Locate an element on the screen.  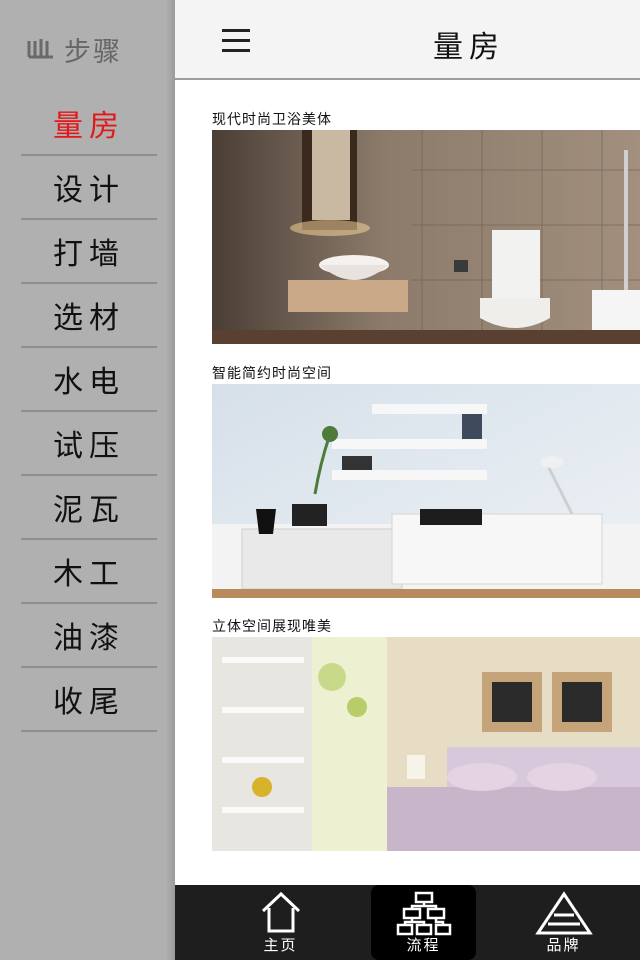
app-logo: 步骤 is located at coordinates (74, 49).